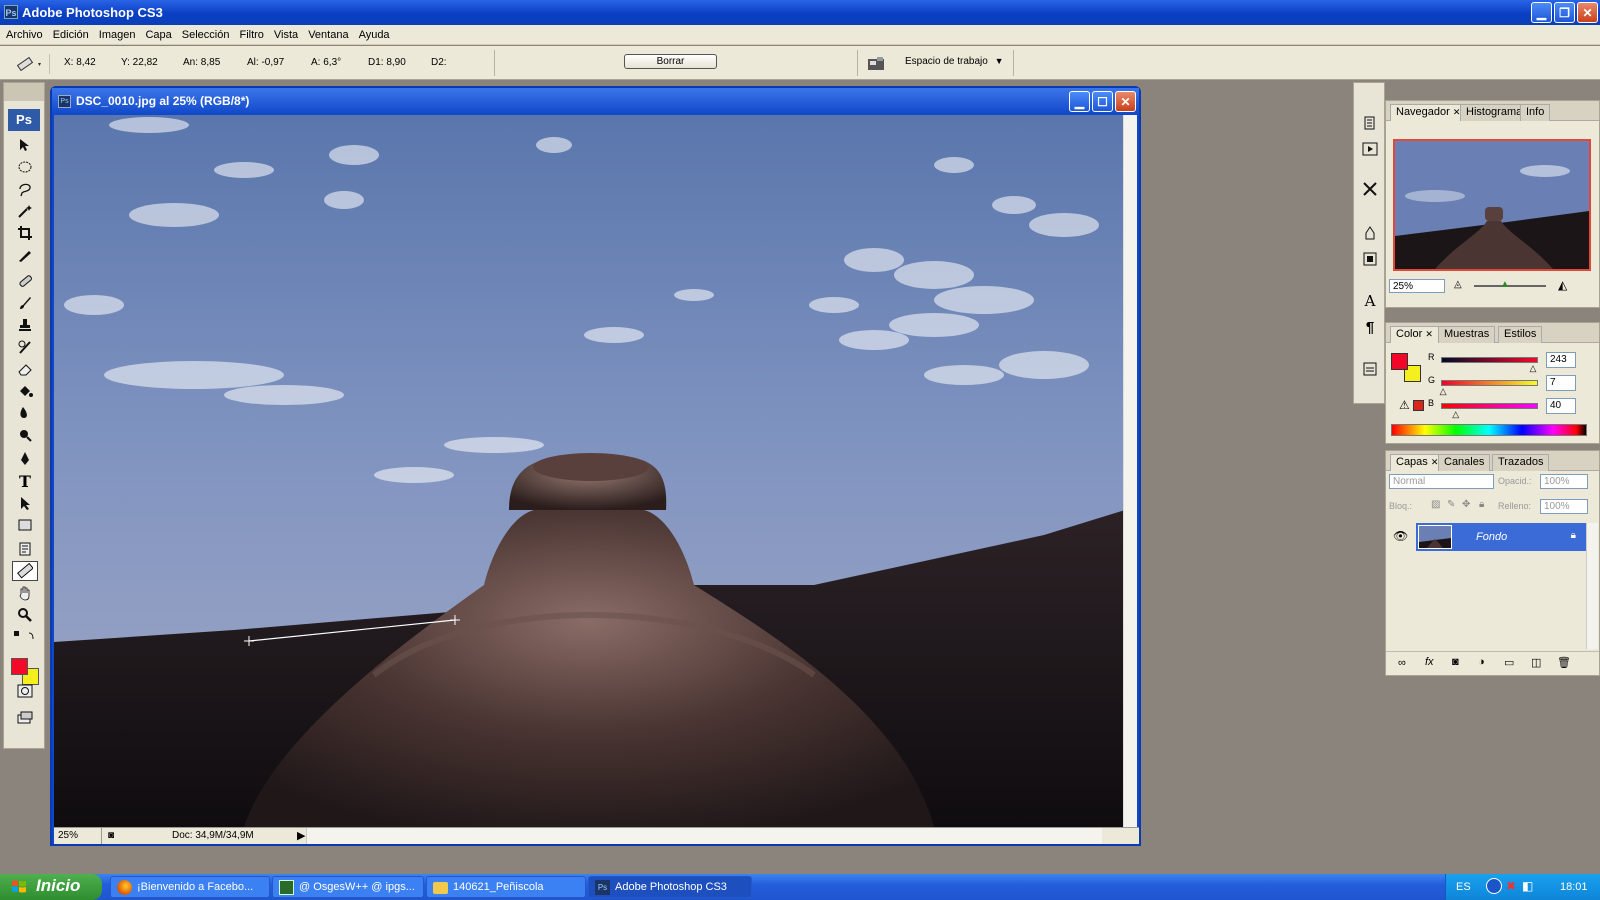 This screenshot has height=900, width=1600. I want to click on document-minimize-button: ▁, so click(1079, 101).